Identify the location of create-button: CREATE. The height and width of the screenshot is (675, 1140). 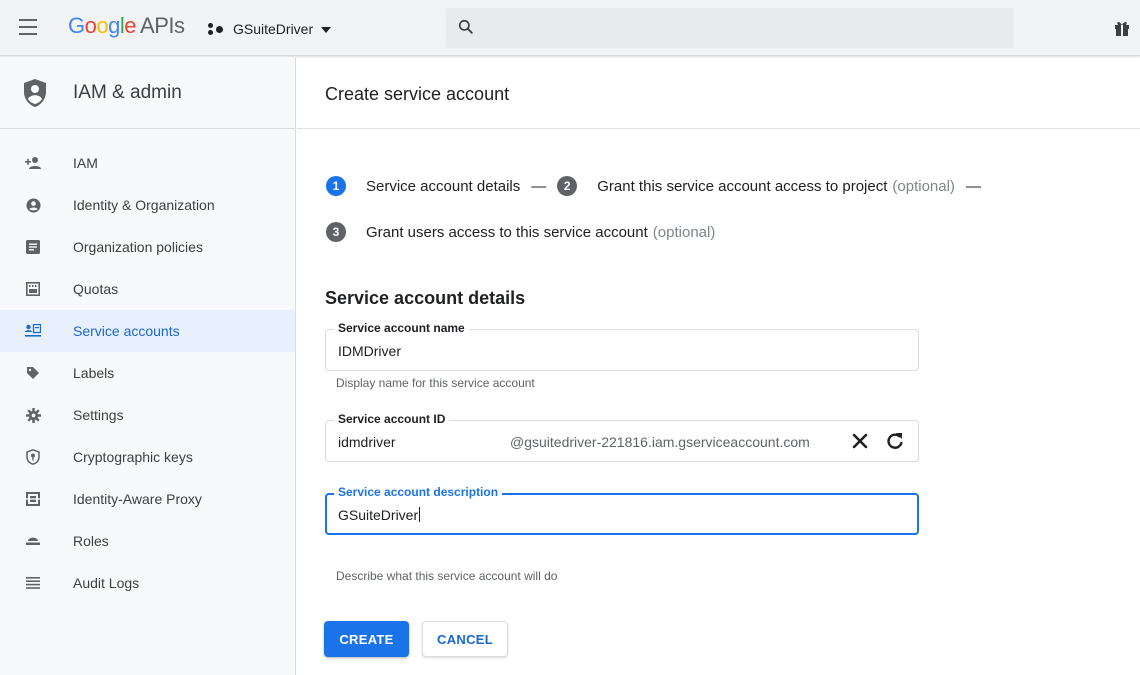
(366, 639).